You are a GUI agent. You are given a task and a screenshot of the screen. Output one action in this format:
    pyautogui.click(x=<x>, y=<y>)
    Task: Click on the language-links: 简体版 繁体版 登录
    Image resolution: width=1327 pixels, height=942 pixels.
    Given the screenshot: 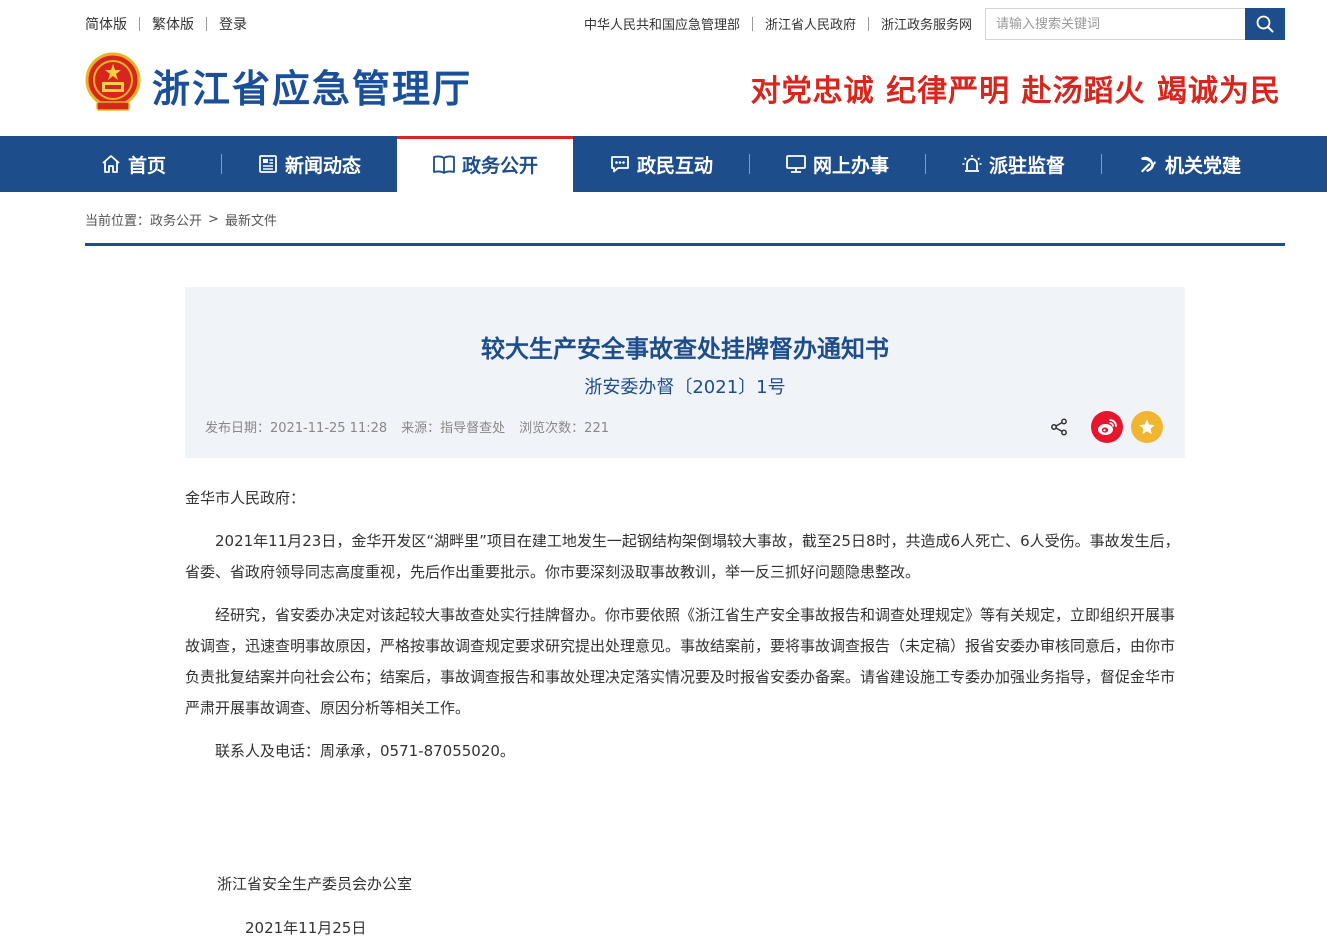 What is the action you would take?
    pyautogui.click(x=166, y=24)
    